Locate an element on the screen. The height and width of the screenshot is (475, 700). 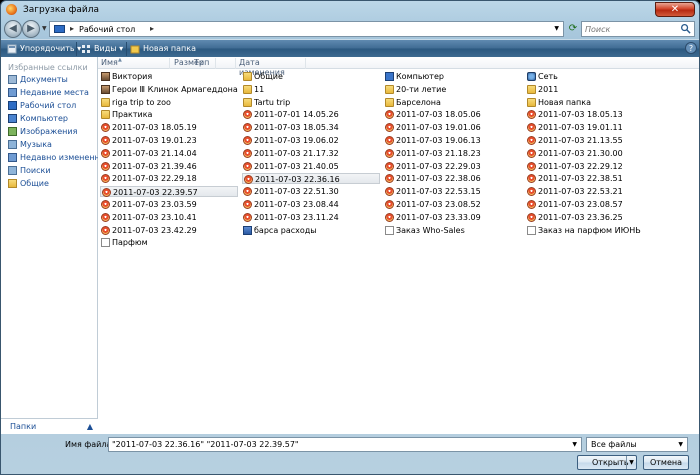
file-item: 2011-07-03 18.05.06 is located at coordinates (453, 114).